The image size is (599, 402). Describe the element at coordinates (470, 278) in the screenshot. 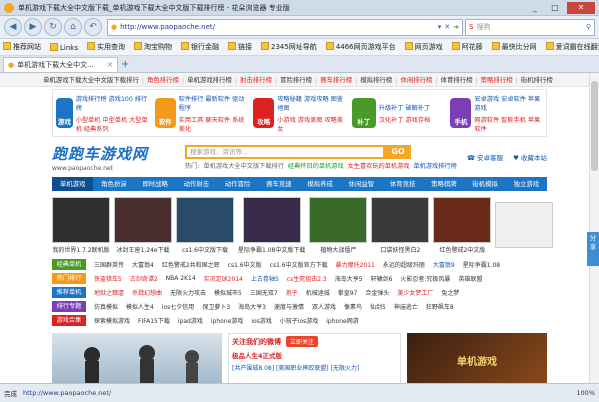

I see `ranking-item: 英雄联盟` at that location.